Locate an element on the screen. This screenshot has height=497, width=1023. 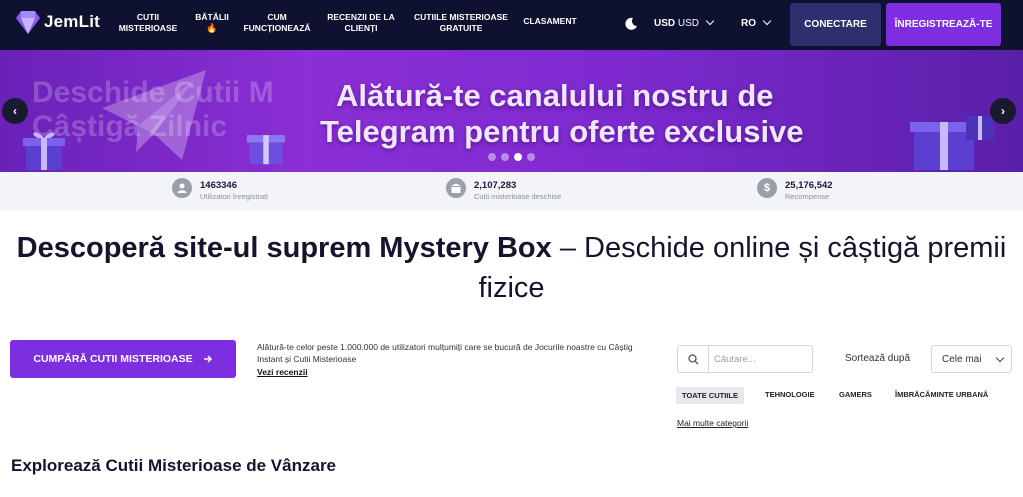
stat-boxes-opened: 2,107,283 Cutii misterioase deschise is located at coordinates (503, 190).